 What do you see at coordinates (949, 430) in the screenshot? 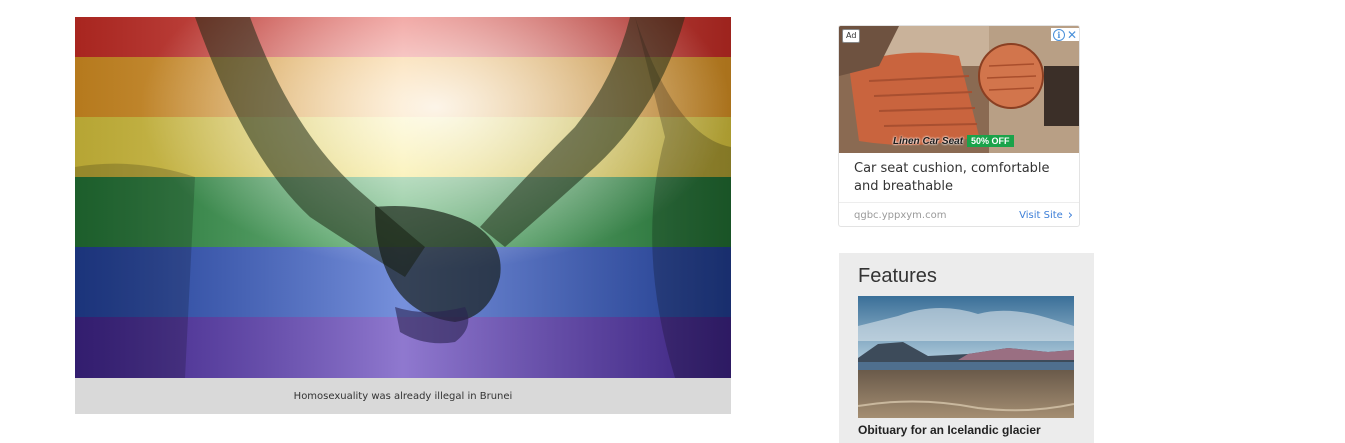
I see `feature-headline-link: Obituary for an Icelandic glacier` at bounding box center [949, 430].